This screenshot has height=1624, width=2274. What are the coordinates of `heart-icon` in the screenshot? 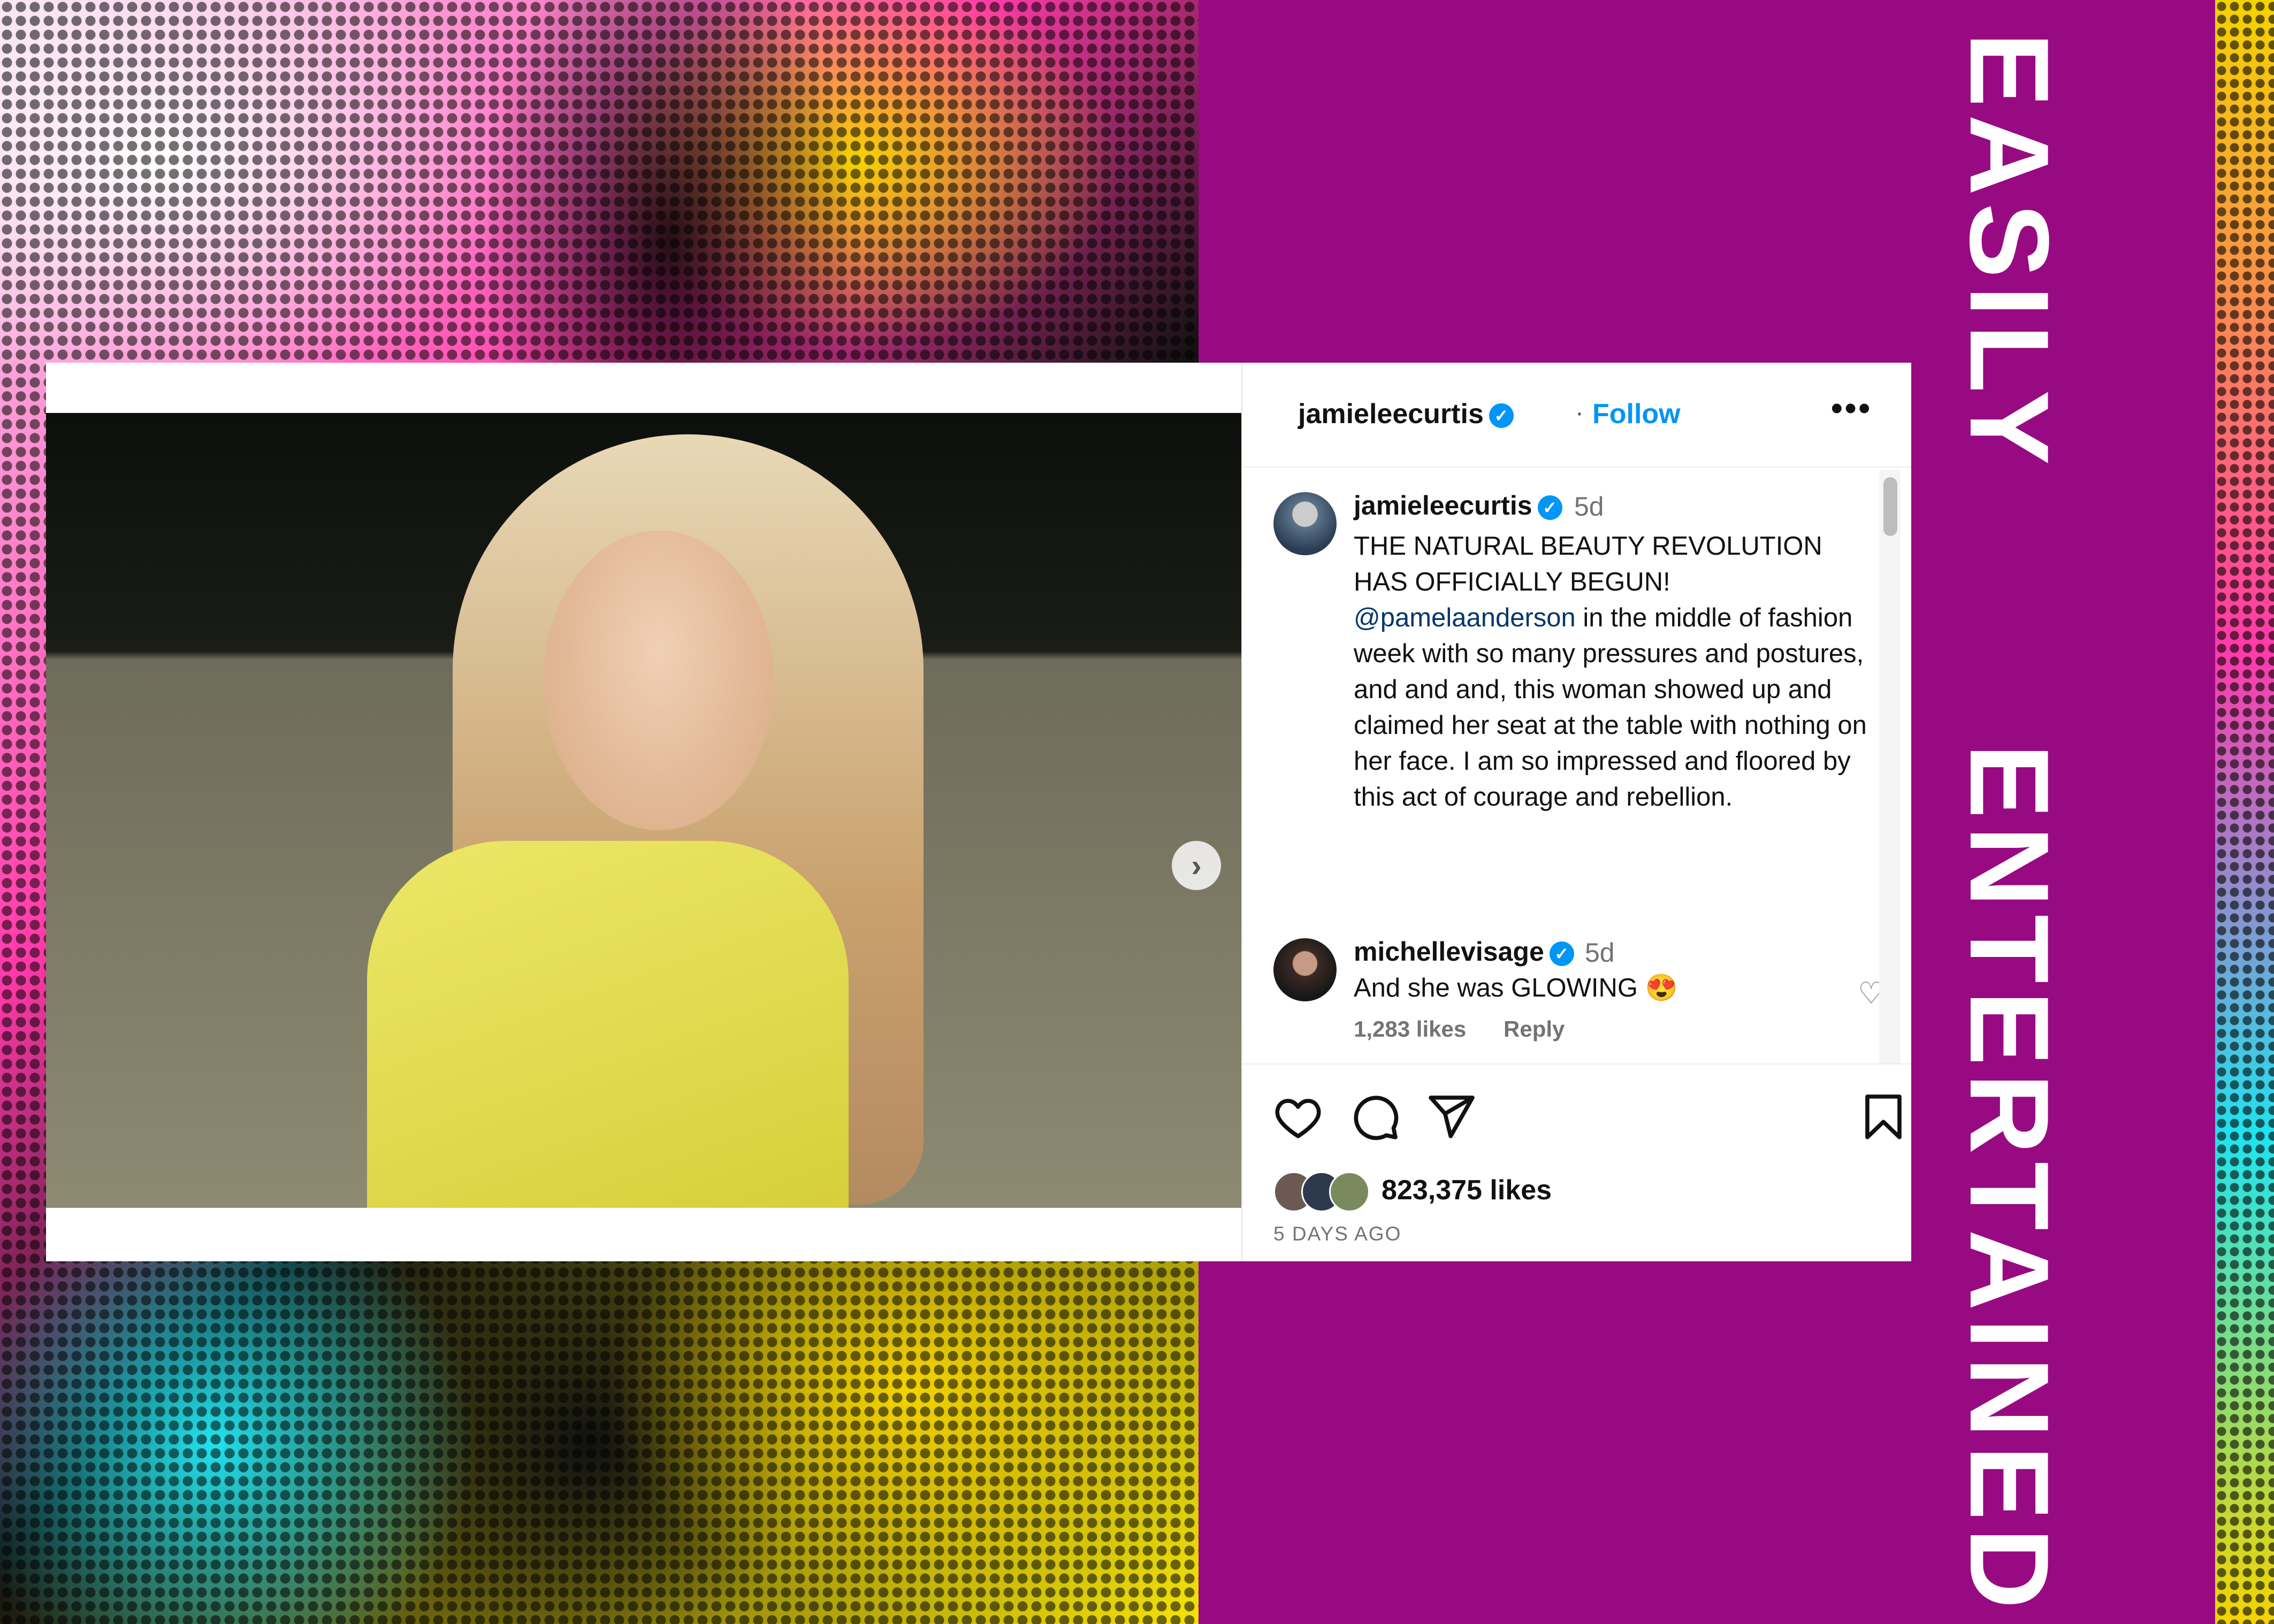 It's located at (1298, 1117).